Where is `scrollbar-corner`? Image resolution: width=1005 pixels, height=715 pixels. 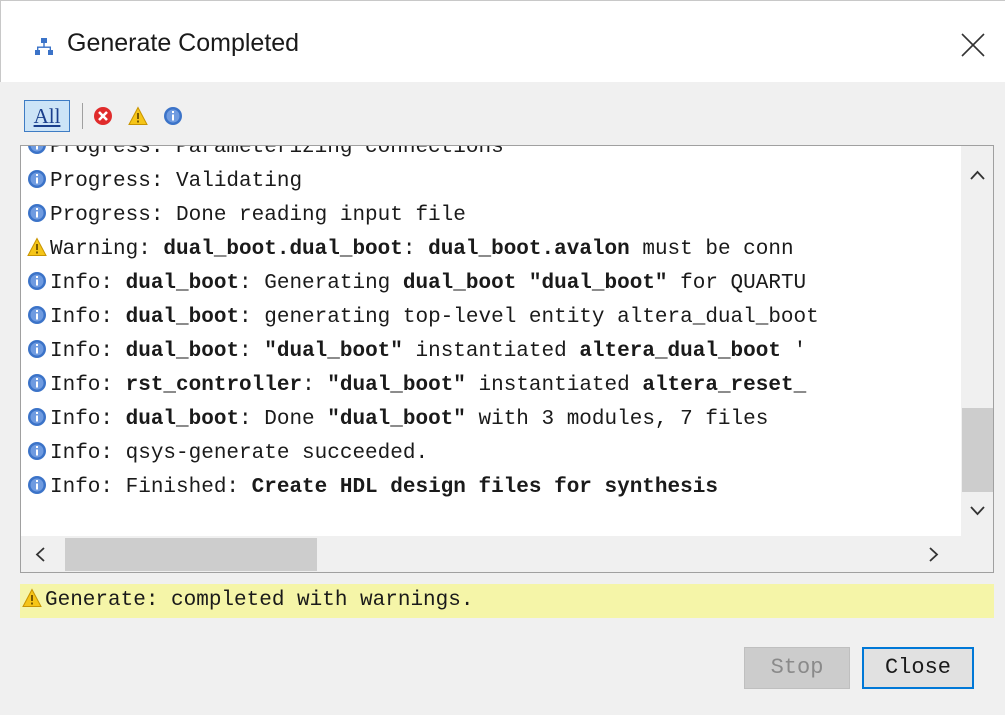
scrollbar-corner is located at coordinates (977, 554).